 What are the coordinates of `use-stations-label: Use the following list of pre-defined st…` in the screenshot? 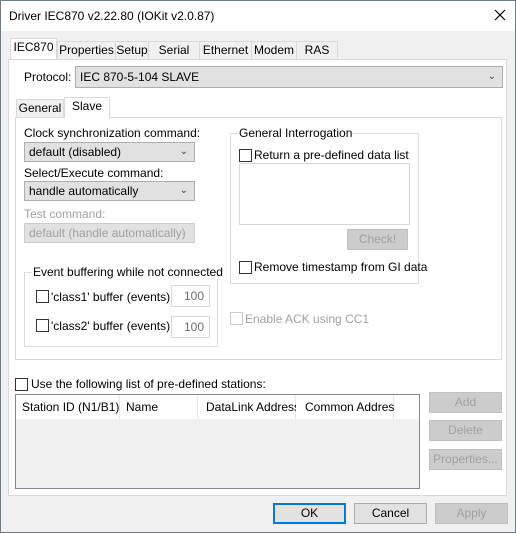 It's located at (148, 384).